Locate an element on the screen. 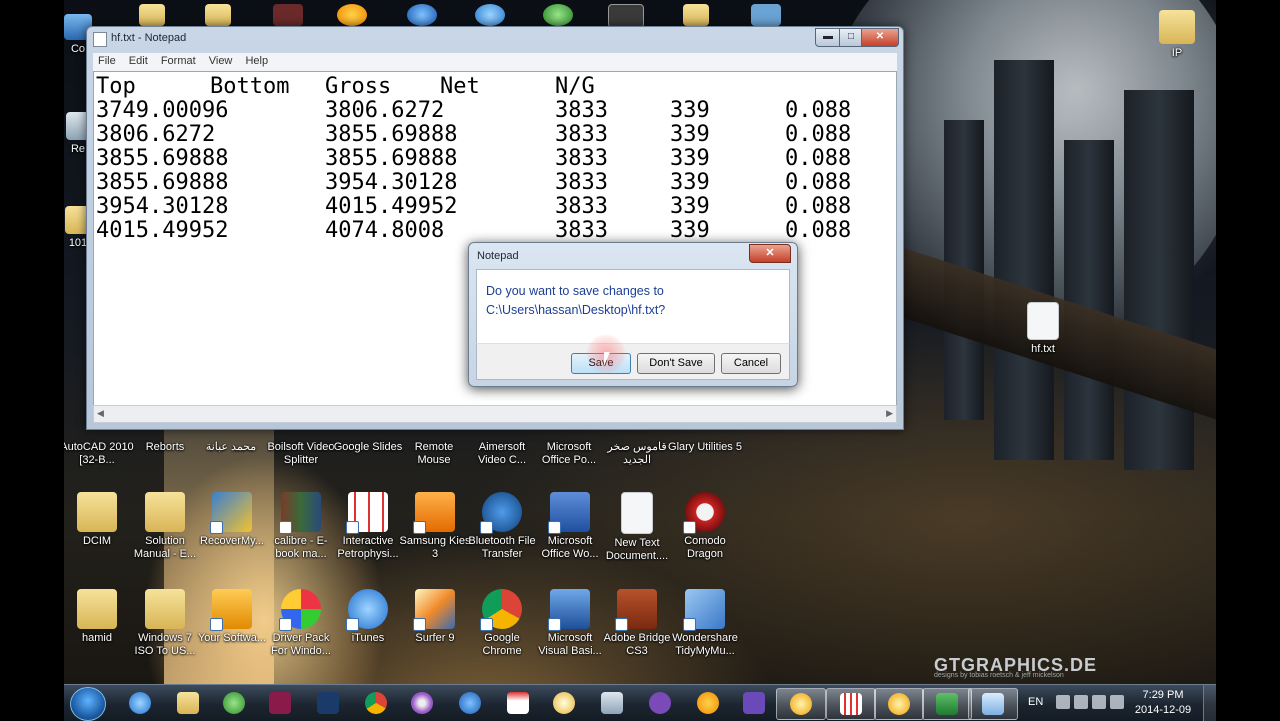 This screenshot has height=721, width=1280. cancel-button: Cancel is located at coordinates (751, 363).